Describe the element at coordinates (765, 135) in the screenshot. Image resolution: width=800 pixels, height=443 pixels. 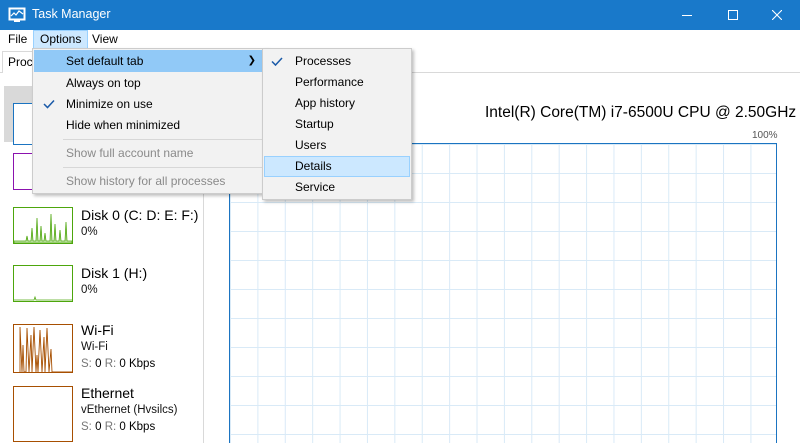
I see `graph-max-label: 100%` at that location.